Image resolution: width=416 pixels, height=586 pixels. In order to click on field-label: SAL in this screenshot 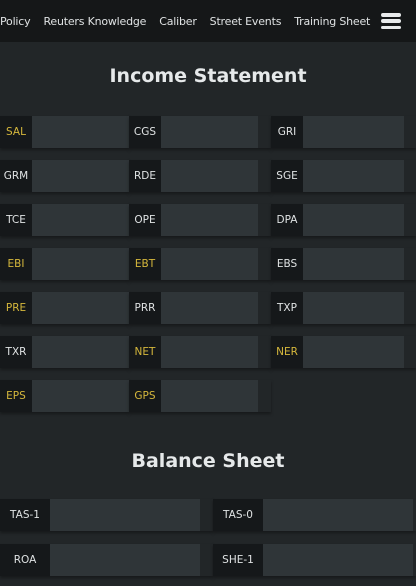, I will do `click(16, 132)`.